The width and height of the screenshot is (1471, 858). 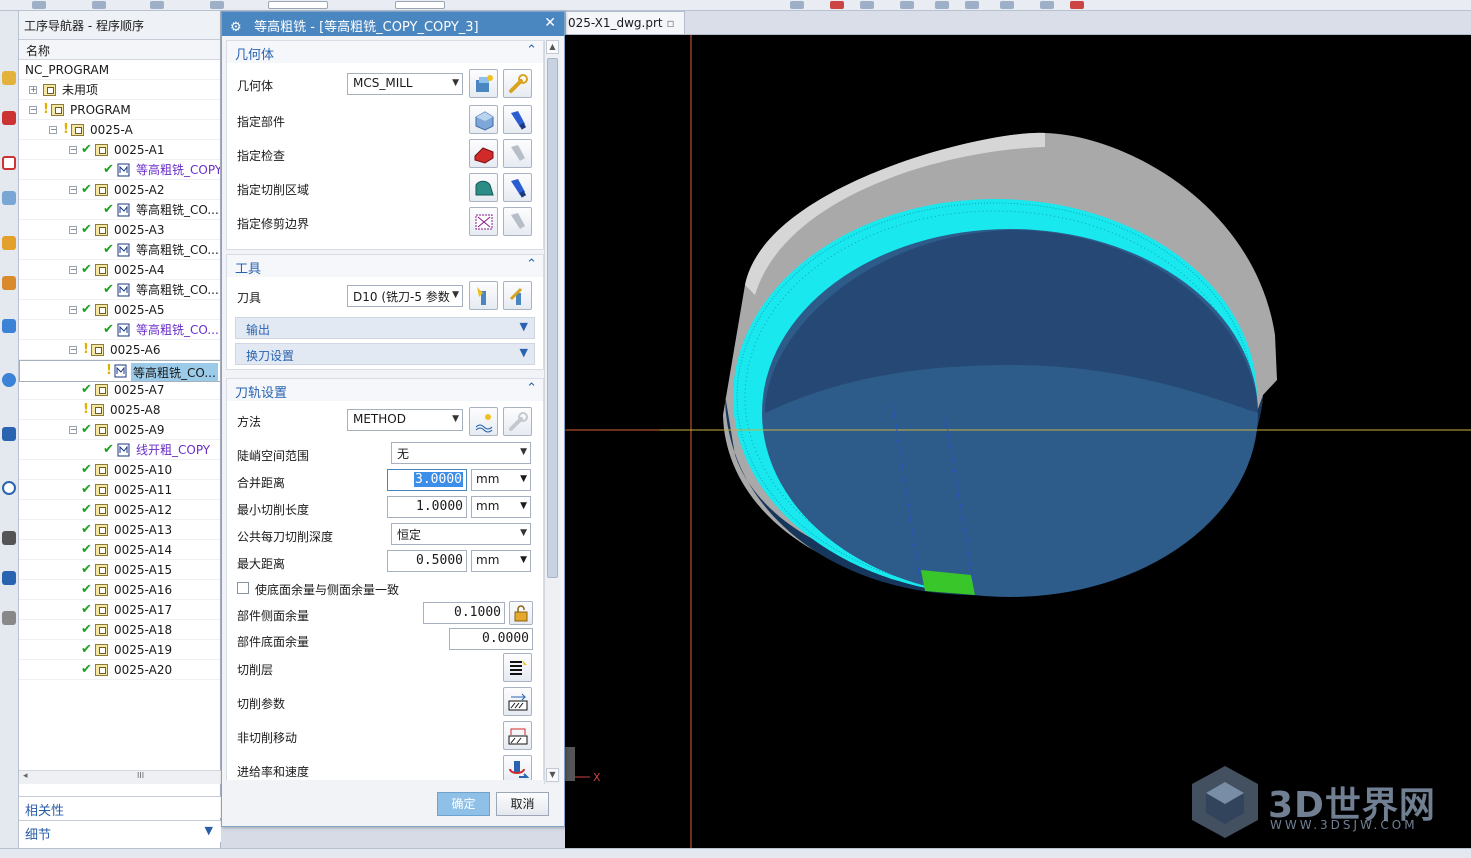 What do you see at coordinates (119, 490) in the screenshot?
I see `tree-group-row: ✔ 0025-A11` at bounding box center [119, 490].